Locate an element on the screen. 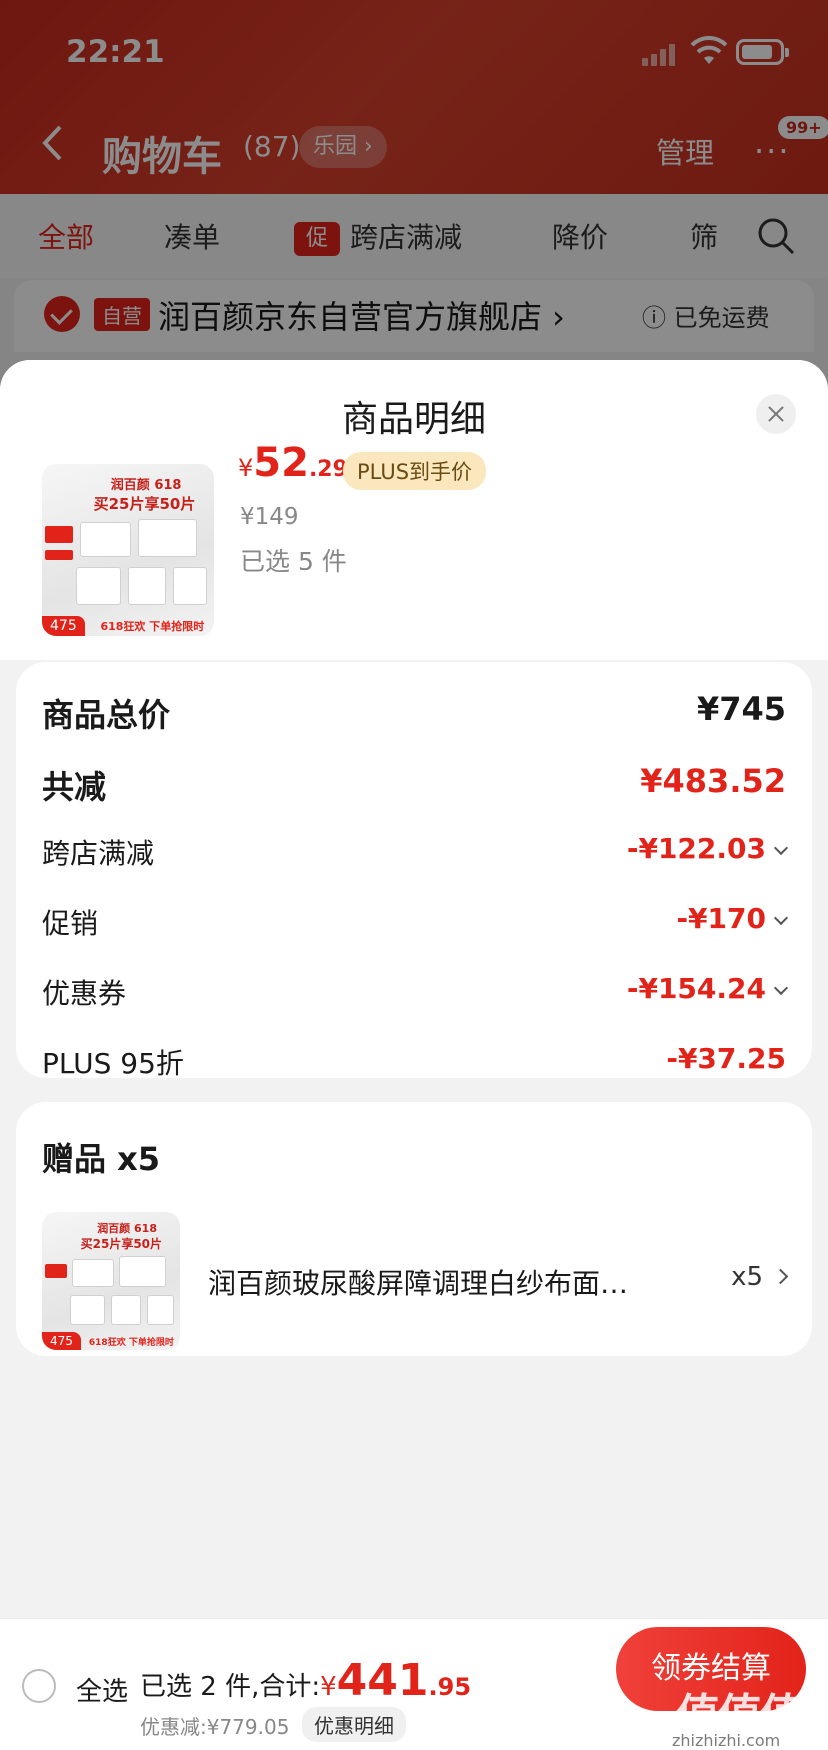  gift-quantity-value: x5 is located at coordinates (747, 1277).